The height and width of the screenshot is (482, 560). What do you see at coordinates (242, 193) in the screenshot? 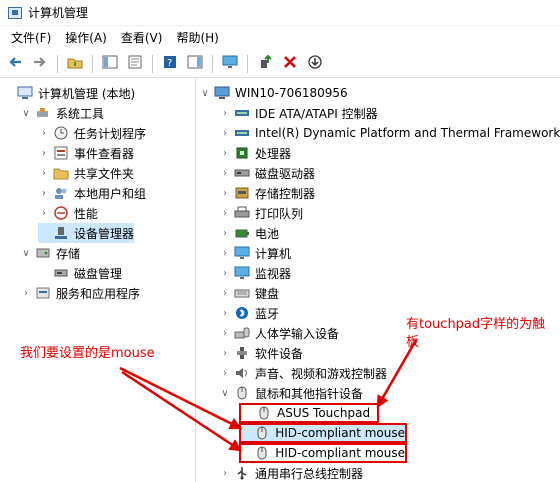
I see `storage-controller-icon` at bounding box center [242, 193].